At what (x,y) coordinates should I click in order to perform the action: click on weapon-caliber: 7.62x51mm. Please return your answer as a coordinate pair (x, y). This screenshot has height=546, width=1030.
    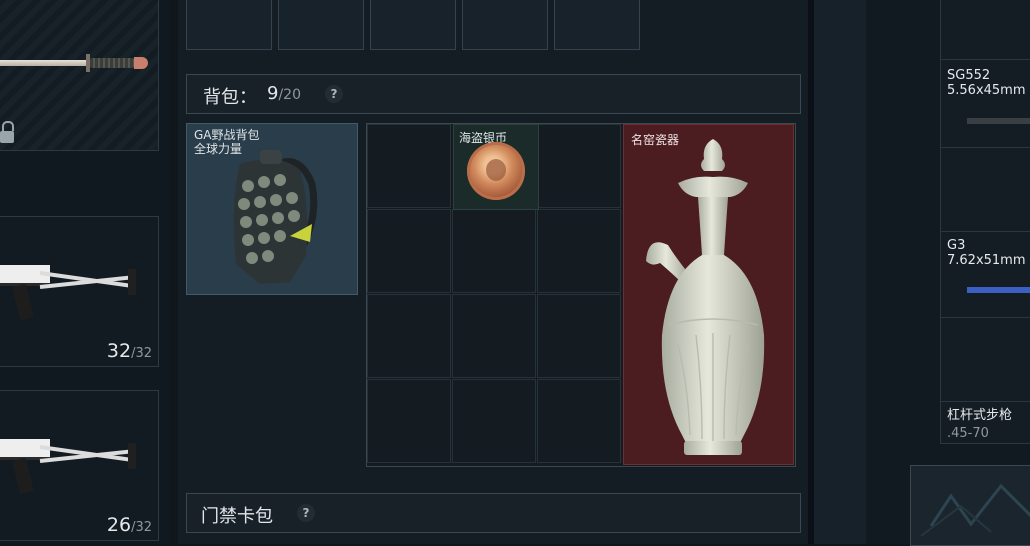
    Looking at the image, I should click on (986, 260).